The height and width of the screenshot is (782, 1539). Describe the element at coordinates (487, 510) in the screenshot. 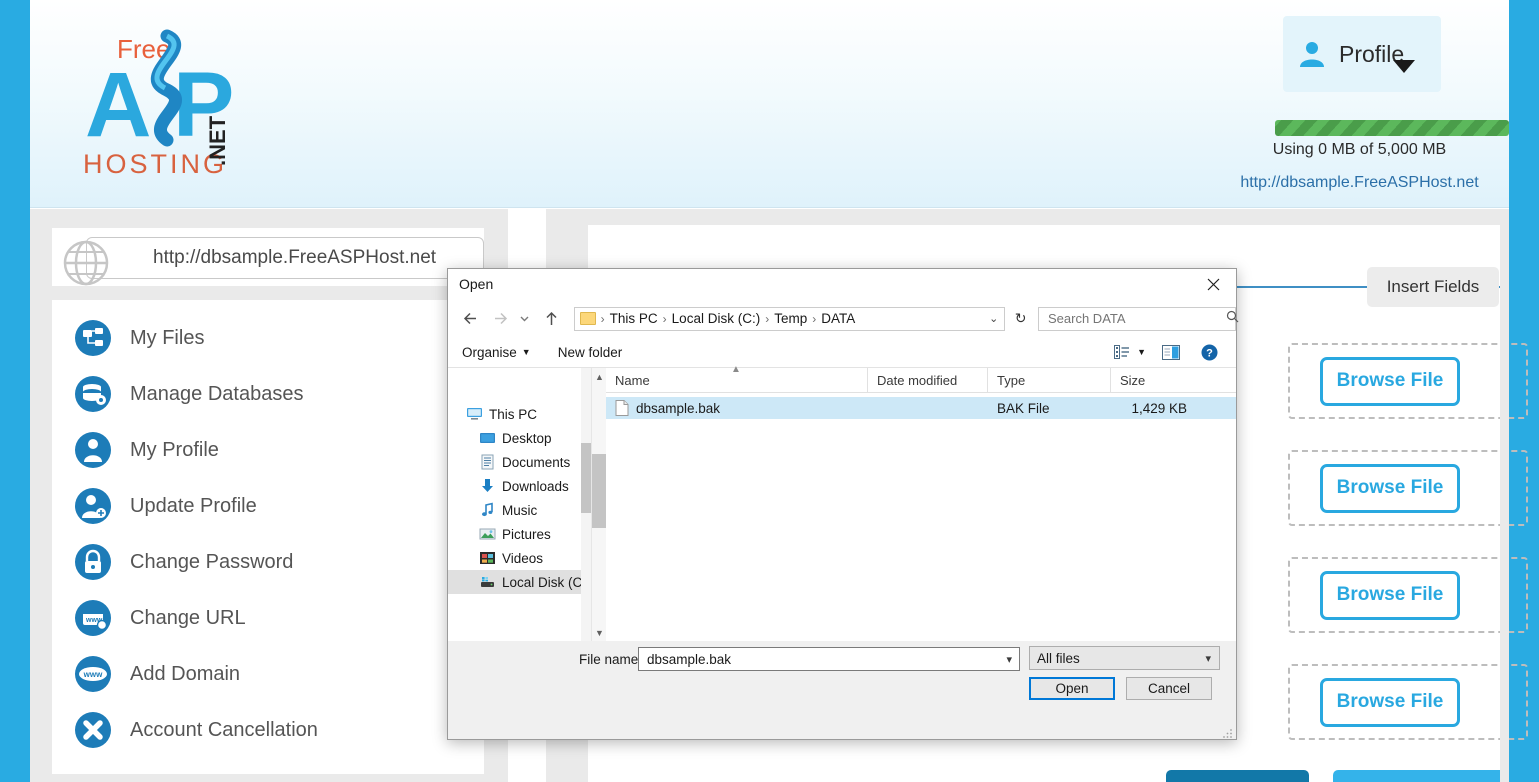

I see `music-icon` at that location.